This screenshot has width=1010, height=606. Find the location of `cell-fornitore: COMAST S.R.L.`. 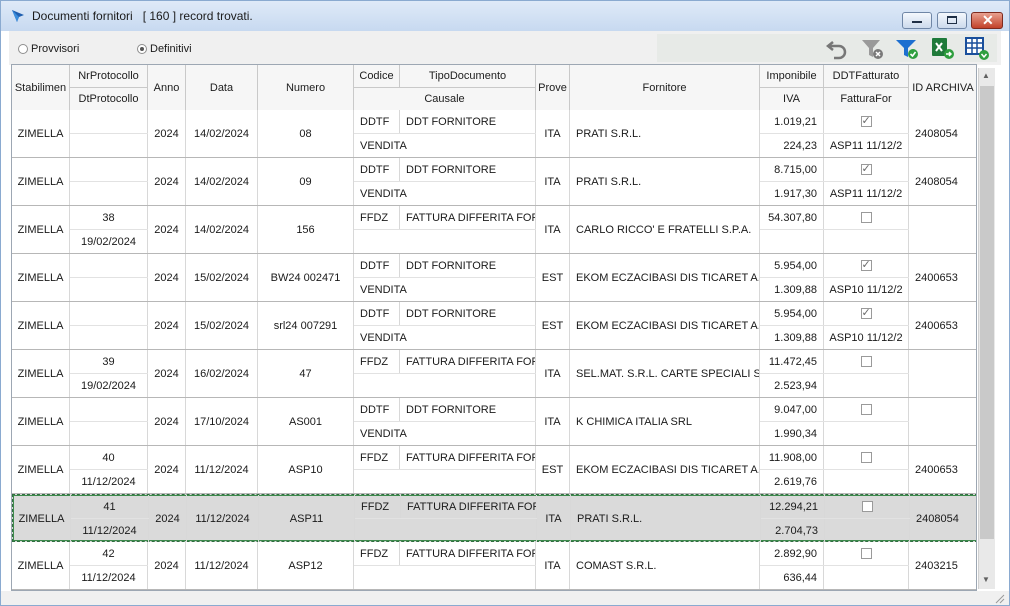

cell-fornitore: COMAST S.R.L. is located at coordinates (665, 565).